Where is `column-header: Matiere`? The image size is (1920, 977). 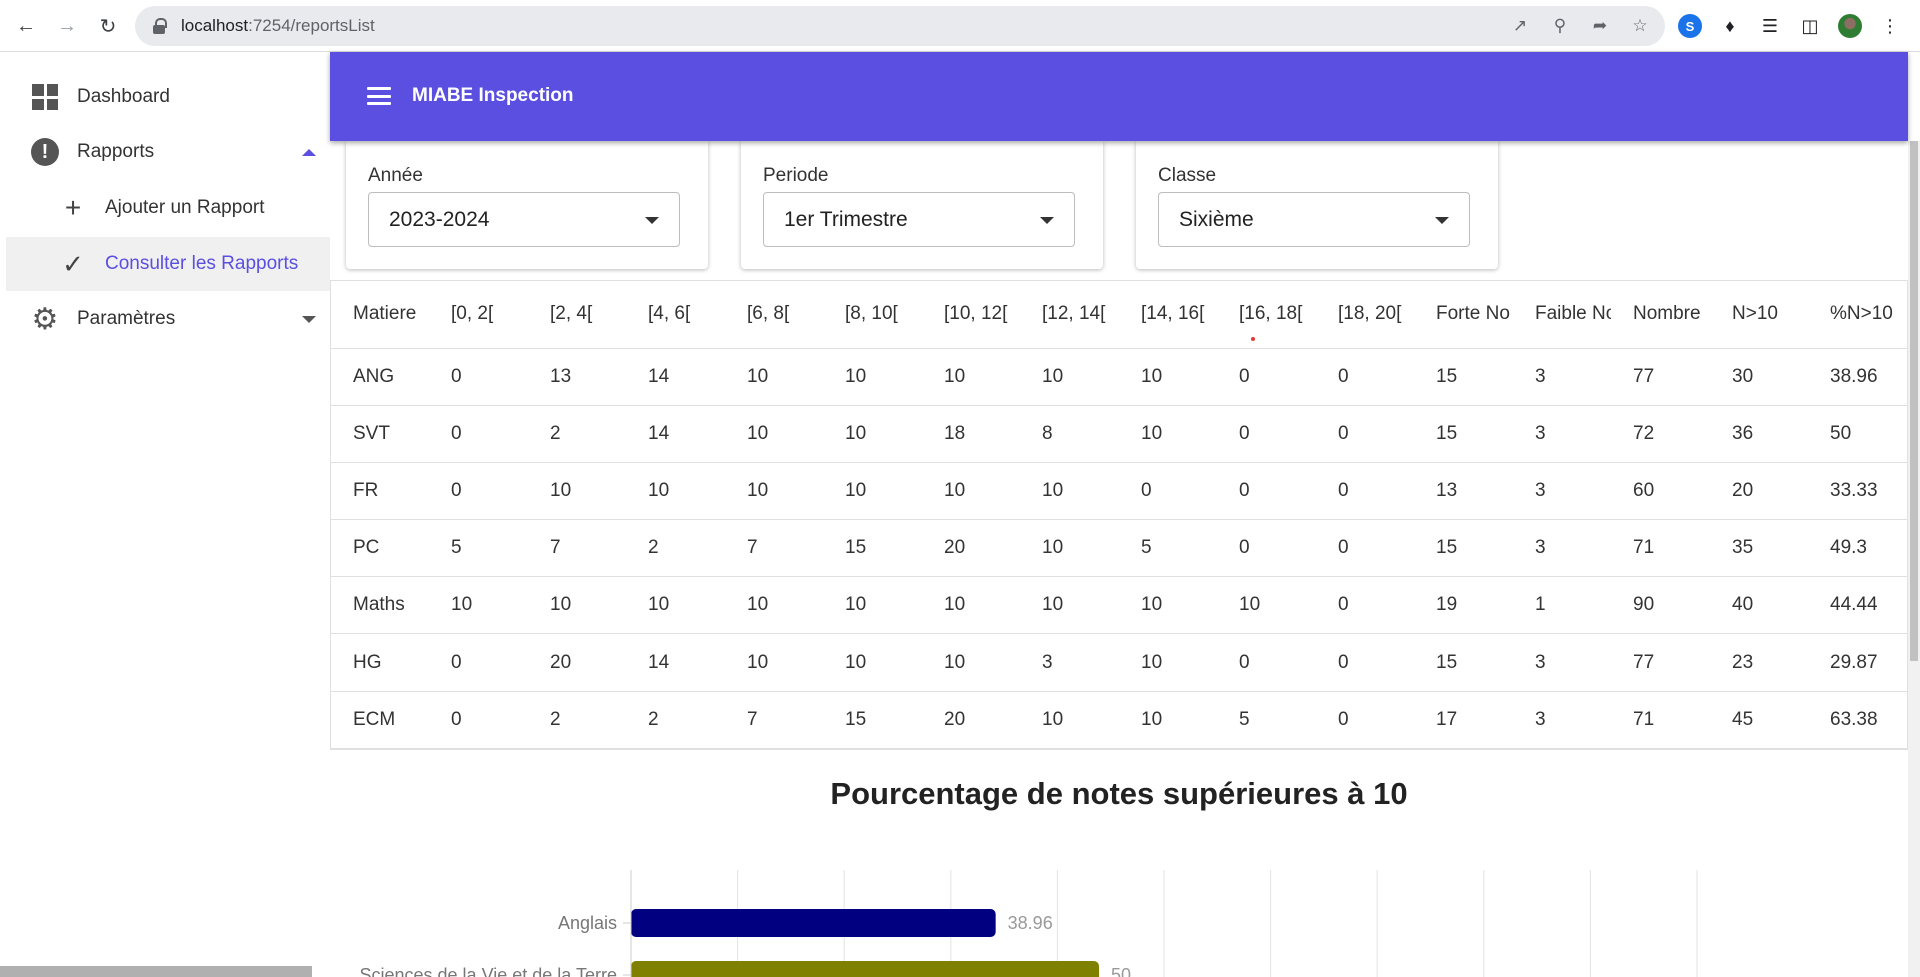 column-header: Matiere is located at coordinates (380, 315).